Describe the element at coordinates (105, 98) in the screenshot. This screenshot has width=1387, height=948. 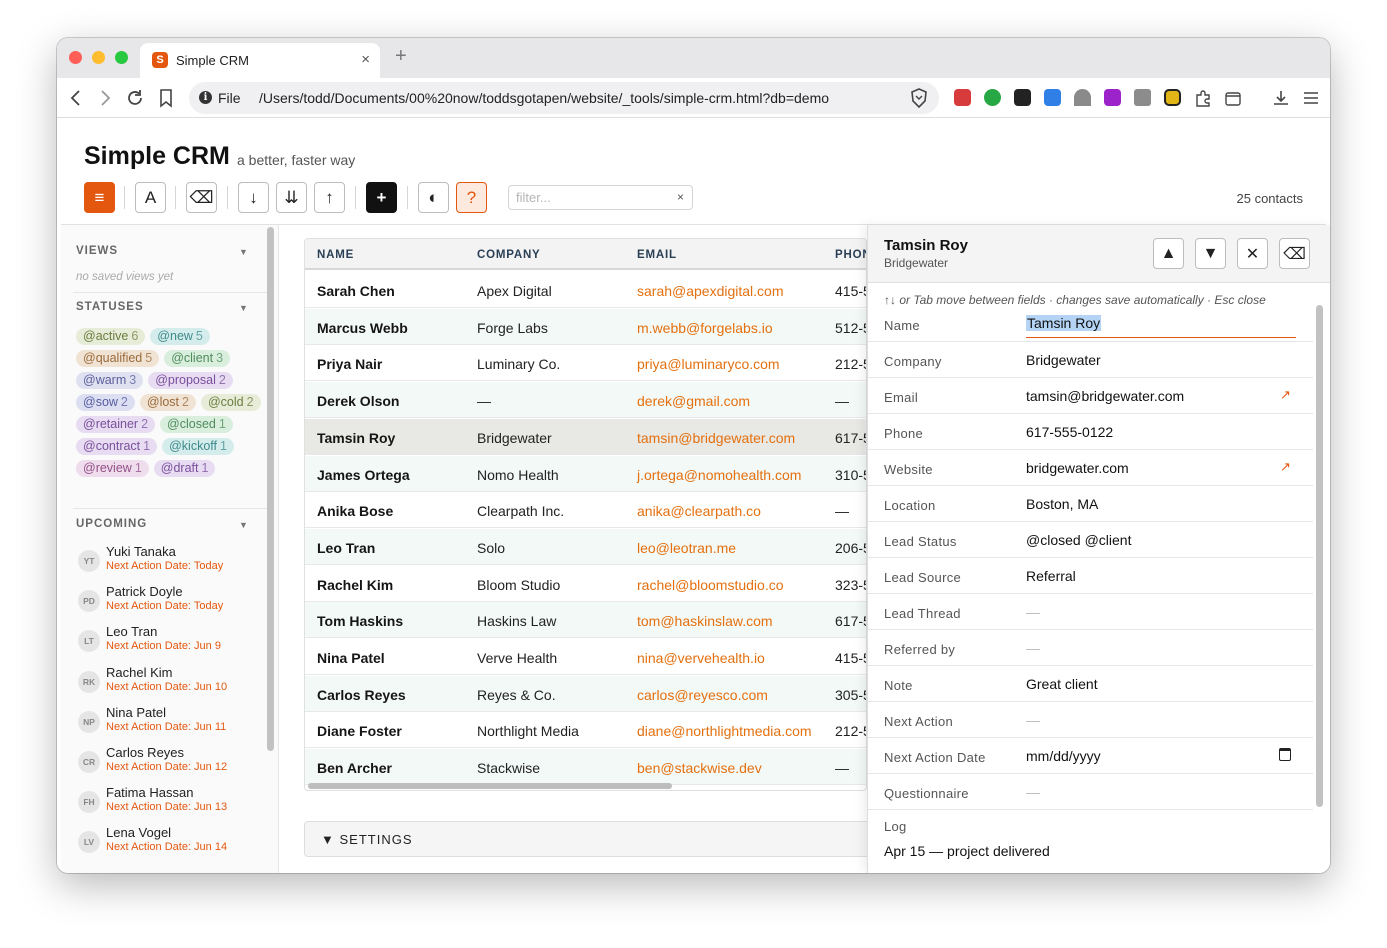
I see `forward-icon` at that location.